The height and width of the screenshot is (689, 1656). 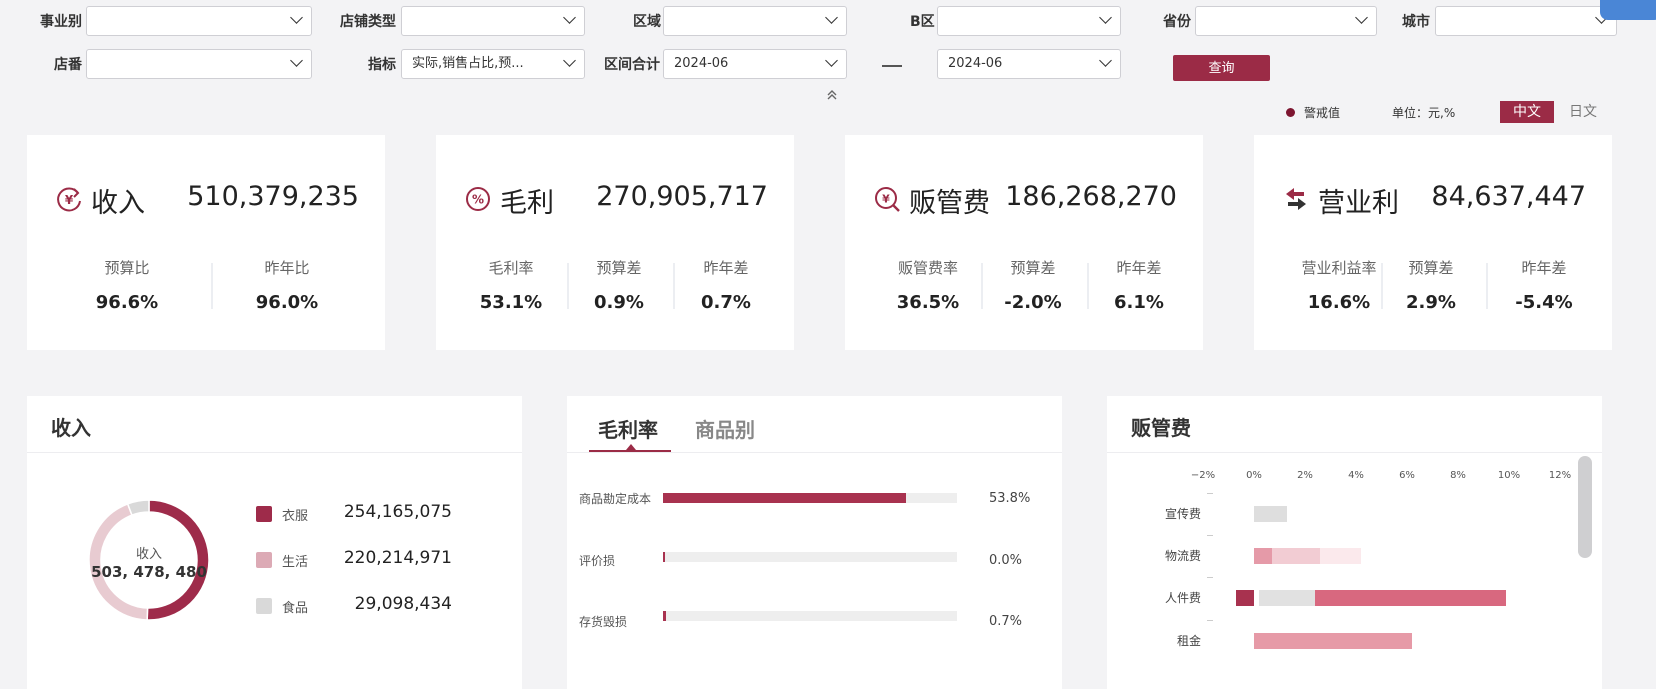 What do you see at coordinates (206, 242) in the screenshot?
I see `kpi-card-revenue: ¥ 收入 510,379,235 预算比 96.6% 昨年比 96.0%` at bounding box center [206, 242].